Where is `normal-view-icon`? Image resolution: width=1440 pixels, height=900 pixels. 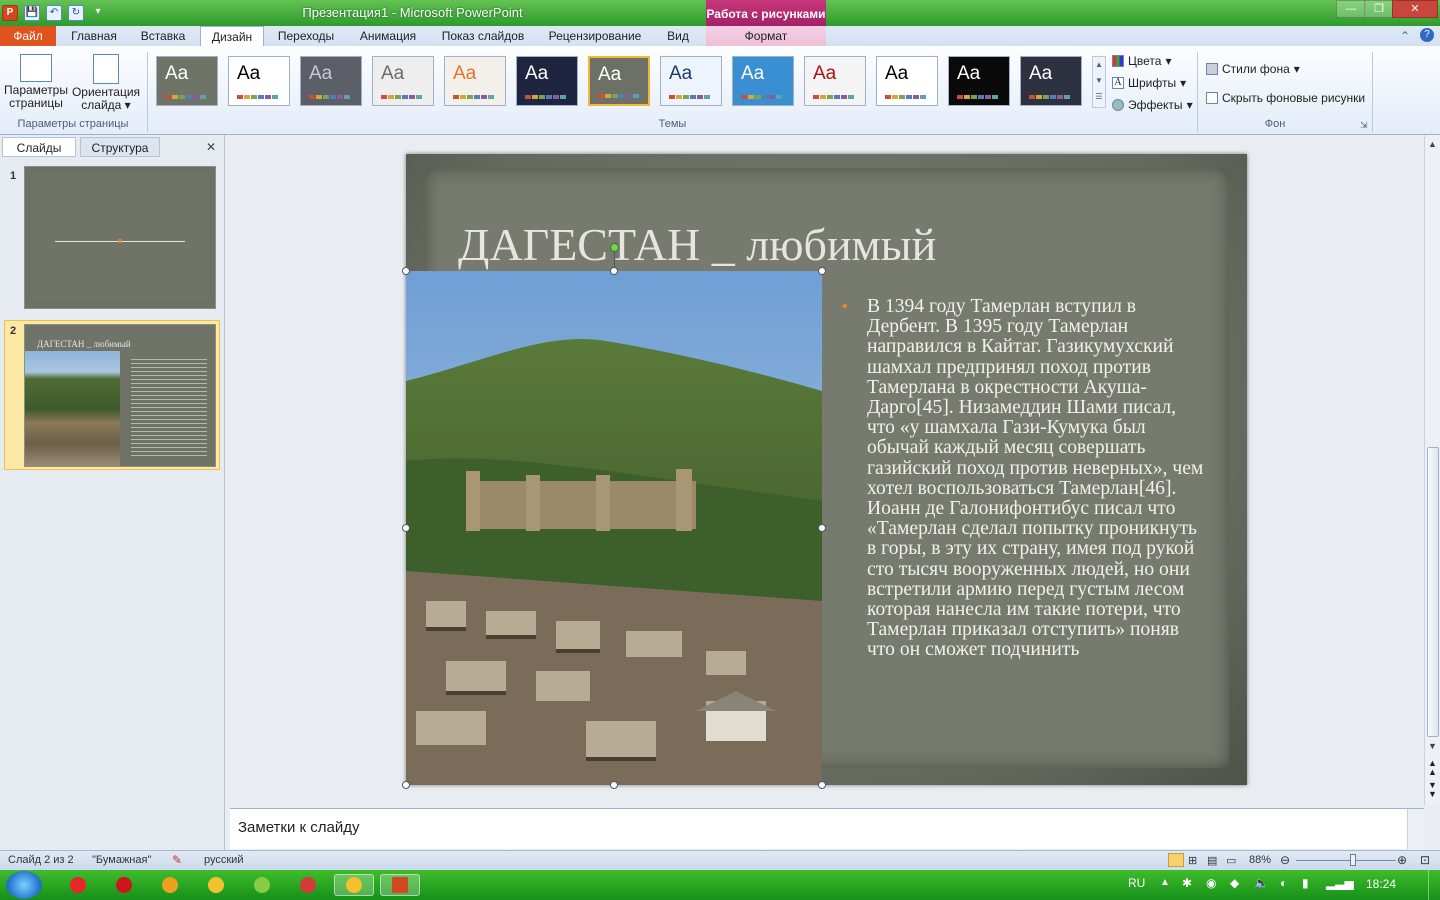
normal-view-icon is located at coordinates (1176, 860).